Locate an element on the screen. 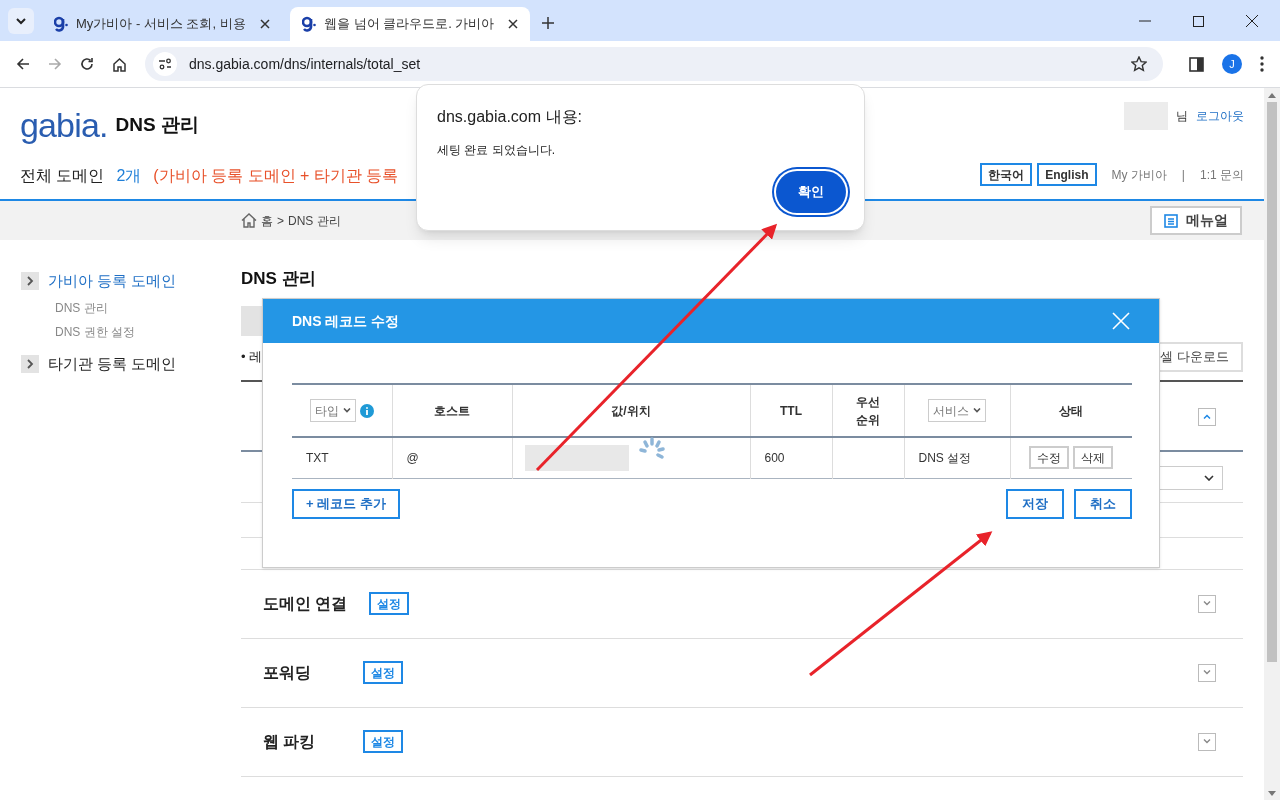 This screenshot has height=800, width=1280. maximize-icon is located at coordinates (1198, 21).